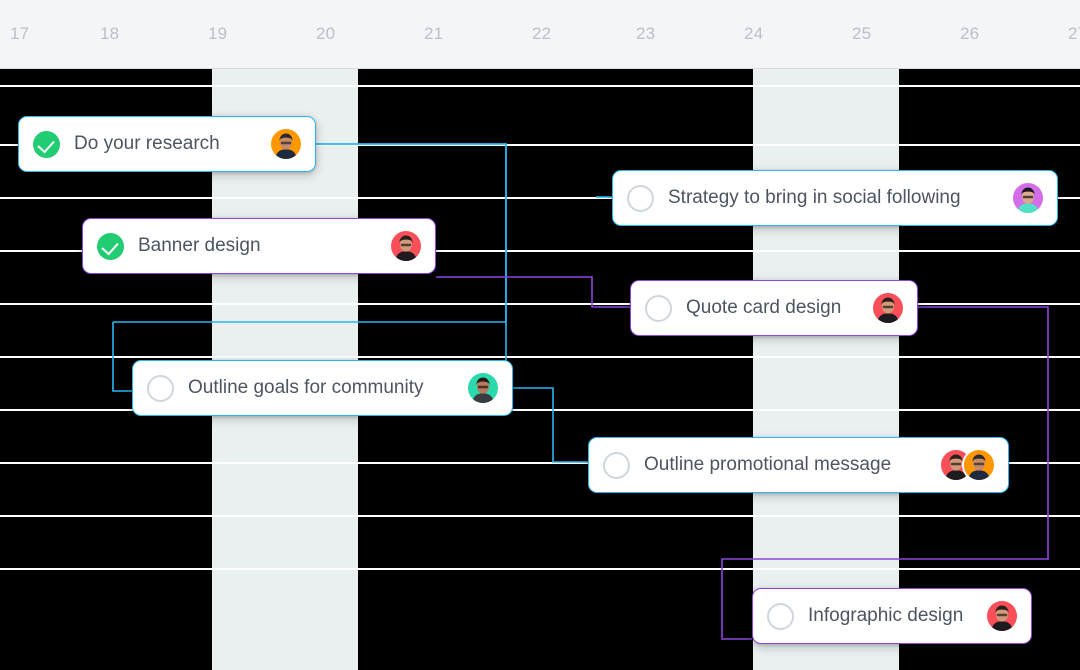 The width and height of the screenshot is (1080, 670). I want to click on date-tick-22: 22, so click(541, 34).